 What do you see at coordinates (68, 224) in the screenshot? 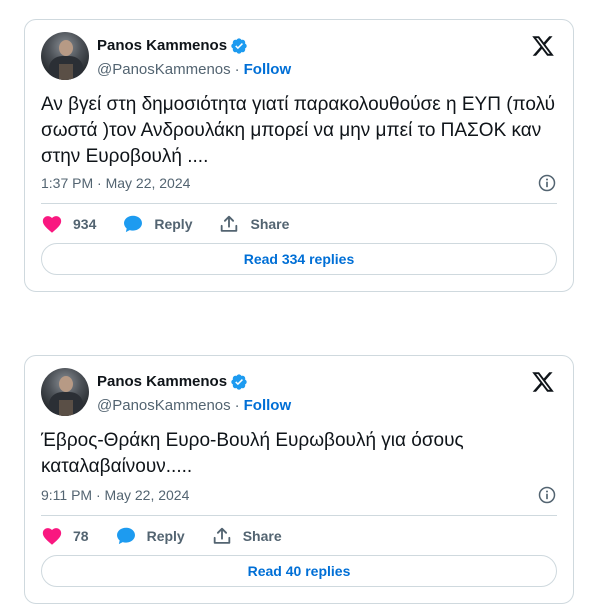
I see `like-button: 934` at bounding box center [68, 224].